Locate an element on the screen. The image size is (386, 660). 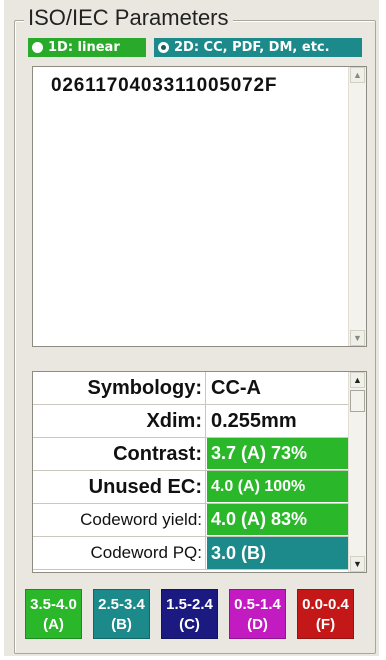
grade-legend-f: 0.0-0.4 (F) is located at coordinates (325, 614).